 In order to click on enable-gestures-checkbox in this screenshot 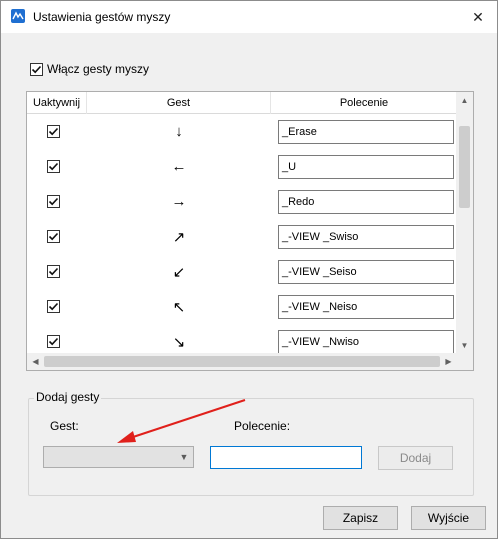, I will do `click(36, 69)`.